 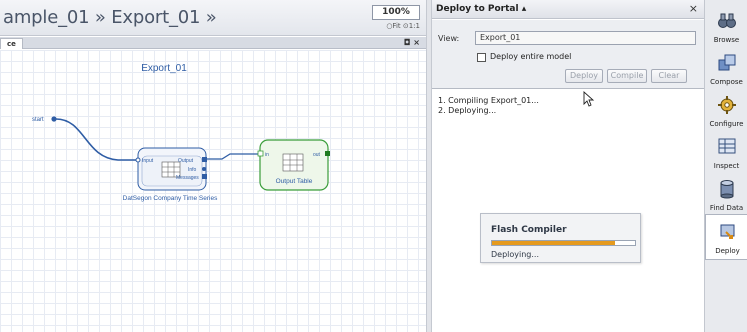 I want to click on close-icon: ×, so click(x=693, y=8).